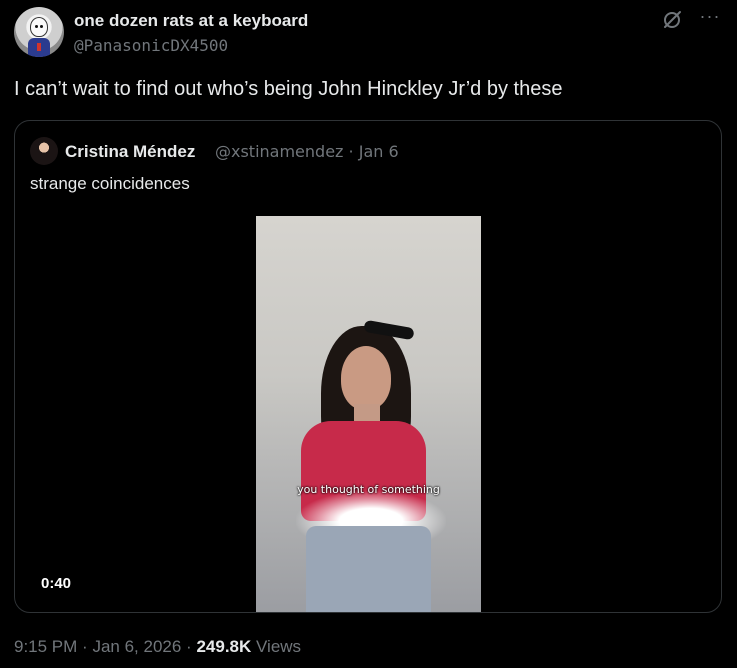 This screenshot has height=668, width=737. What do you see at coordinates (368, 489) in the screenshot?
I see `video-caption: you thought of something` at bounding box center [368, 489].